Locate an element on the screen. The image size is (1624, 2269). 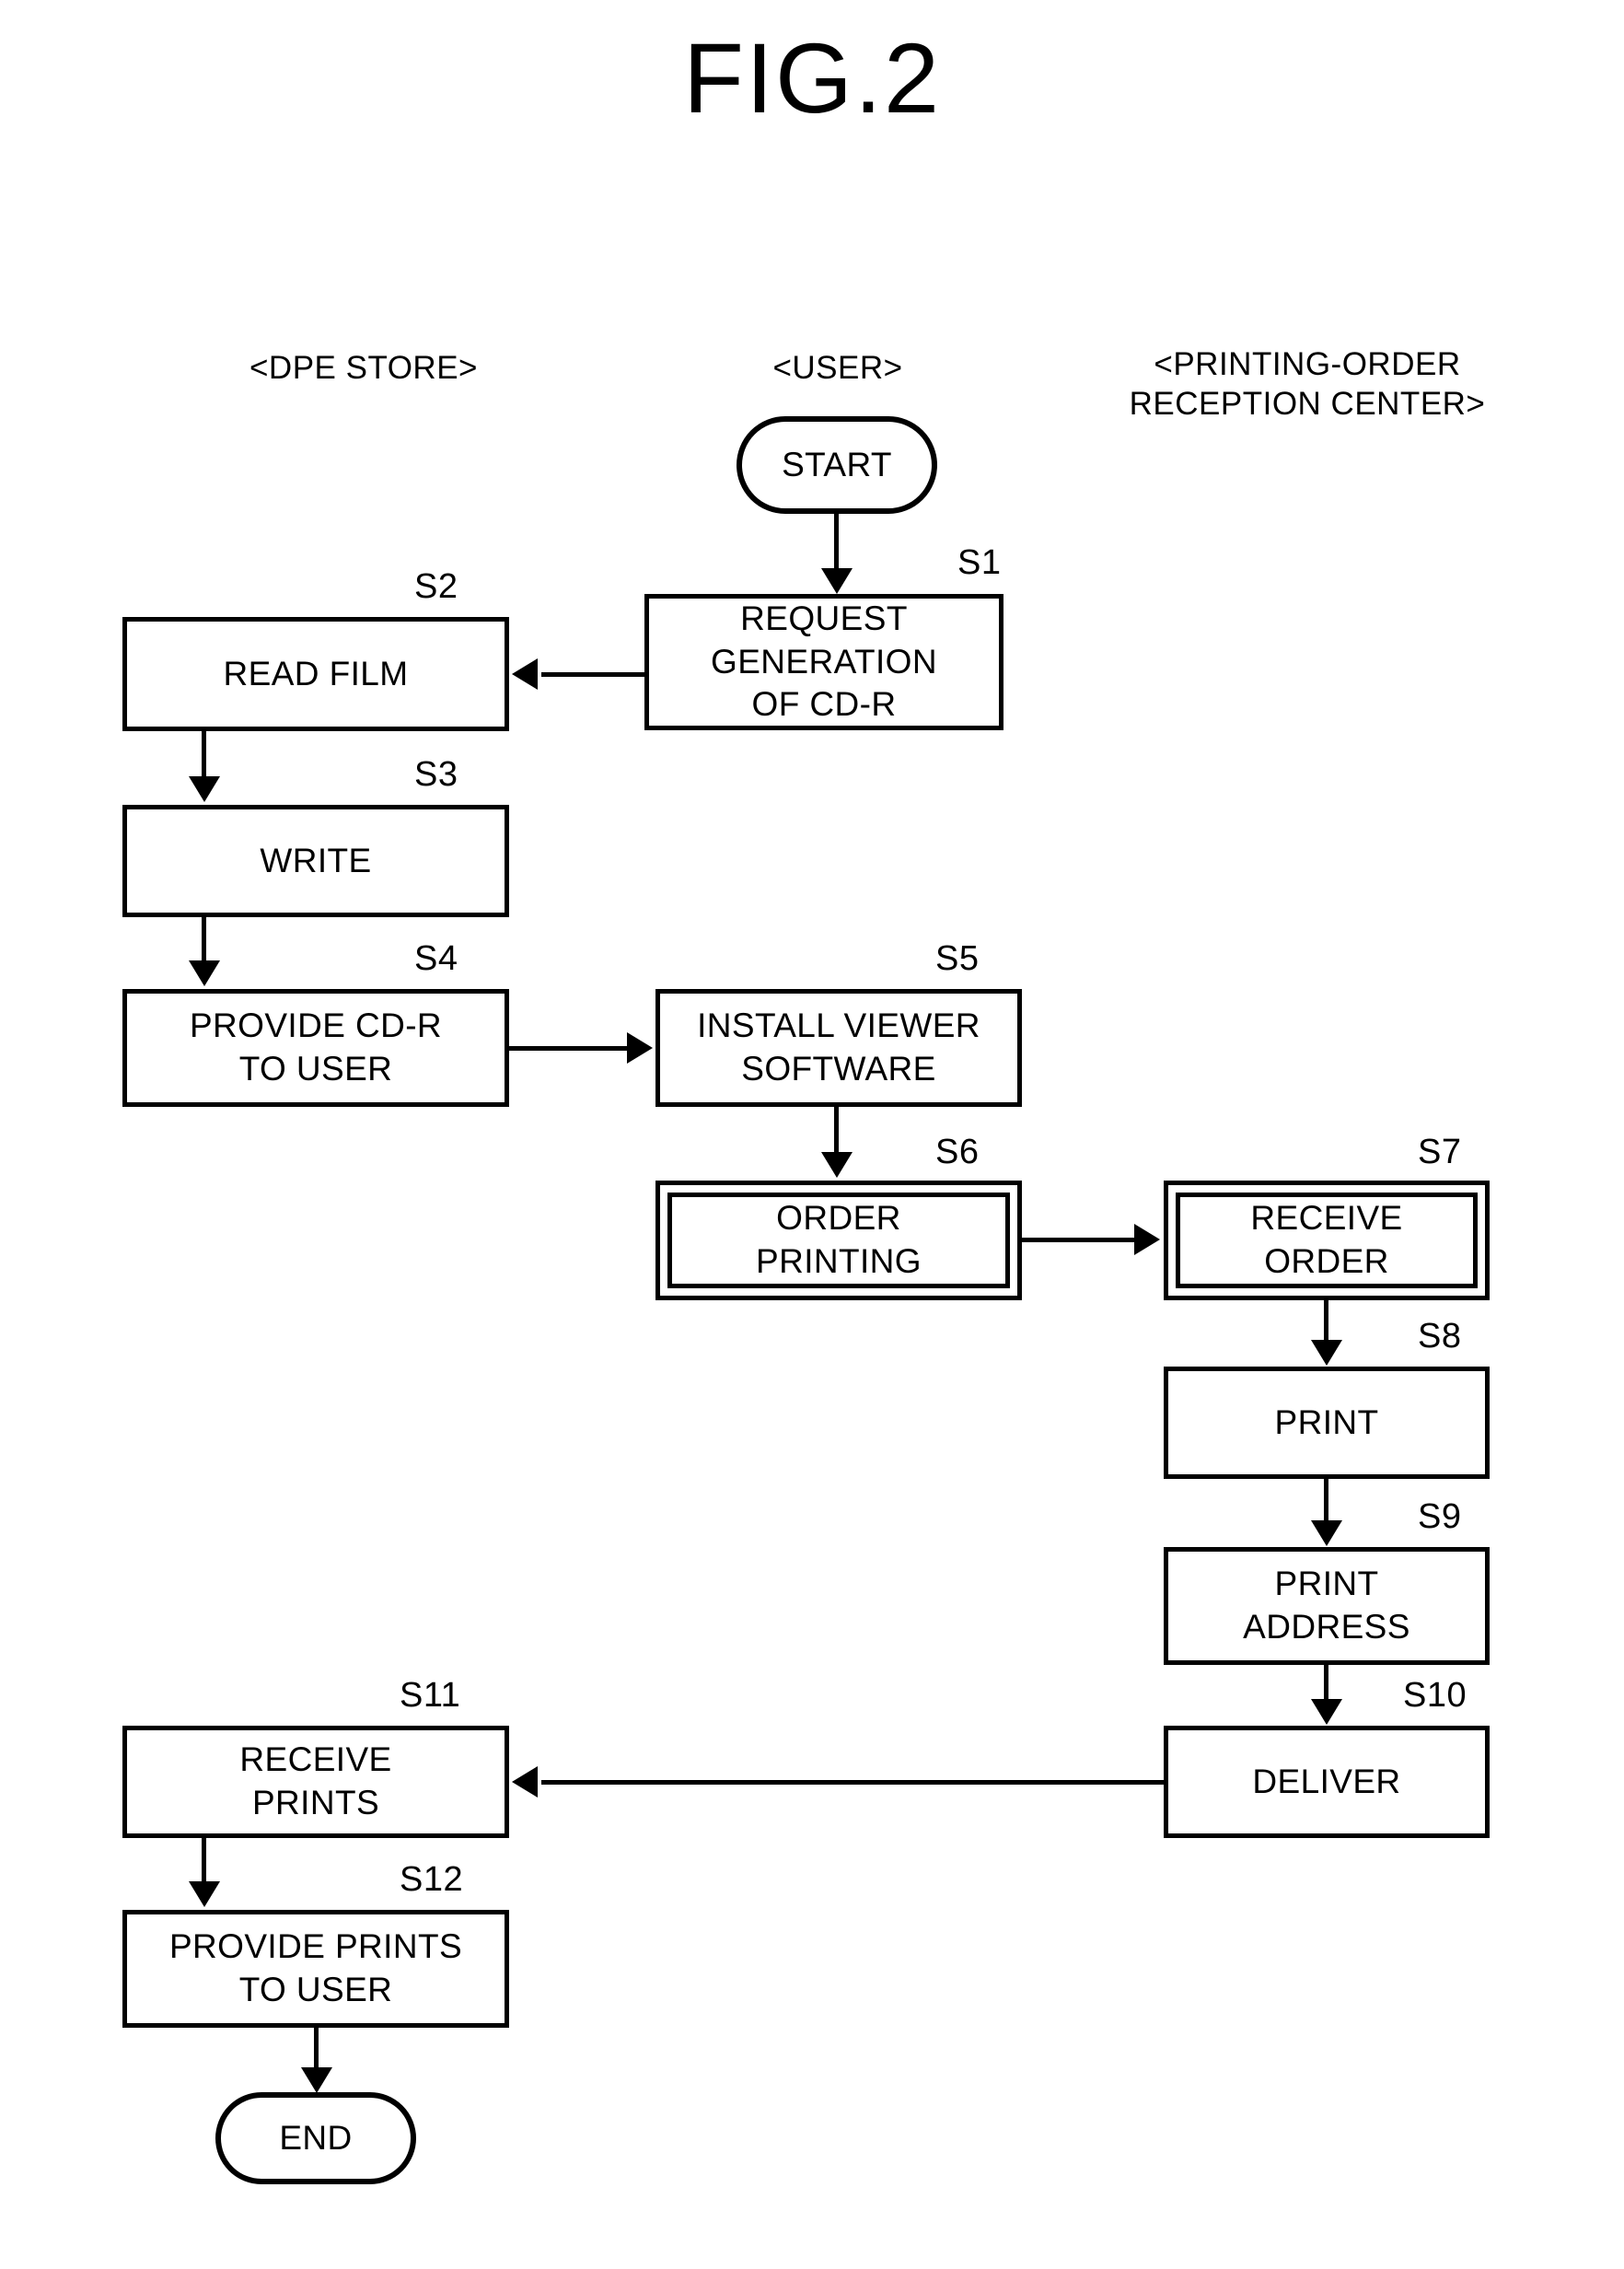
edge-s2-to-s3-line is located at coordinates (204, 755).